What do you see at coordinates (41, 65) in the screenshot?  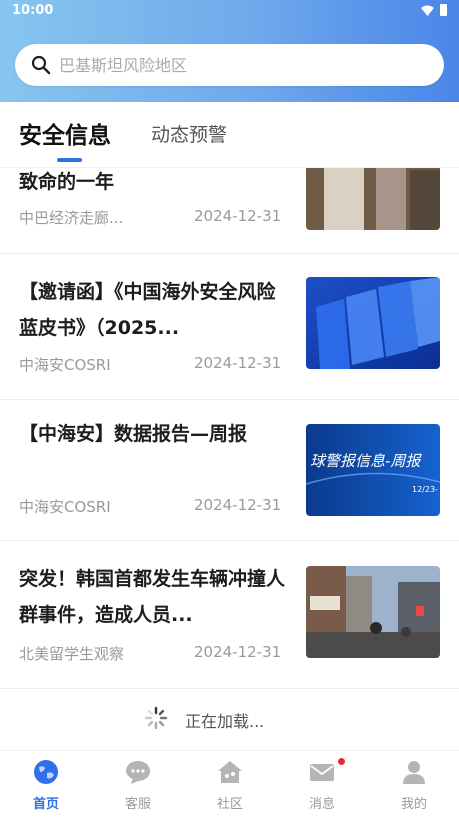 I see `search-icon` at bounding box center [41, 65].